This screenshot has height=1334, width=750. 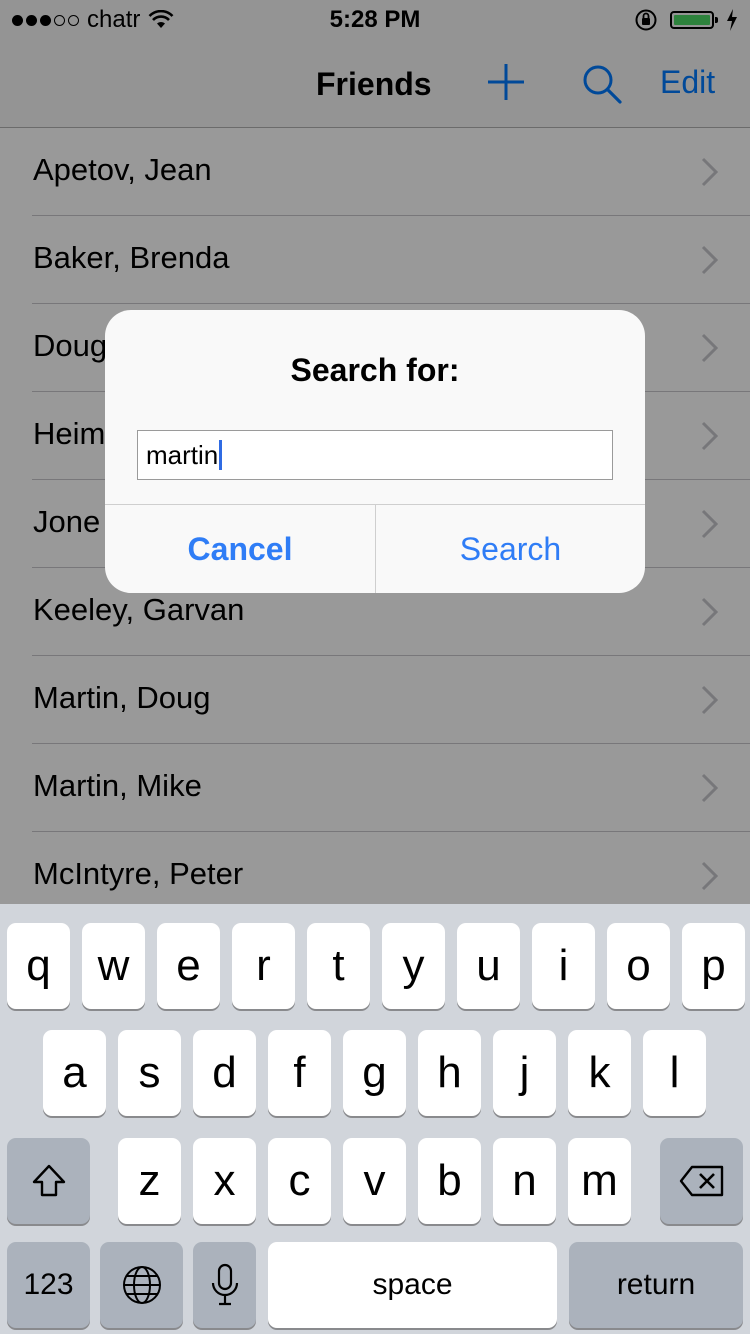 I want to click on key-e: e, so click(x=188, y=966).